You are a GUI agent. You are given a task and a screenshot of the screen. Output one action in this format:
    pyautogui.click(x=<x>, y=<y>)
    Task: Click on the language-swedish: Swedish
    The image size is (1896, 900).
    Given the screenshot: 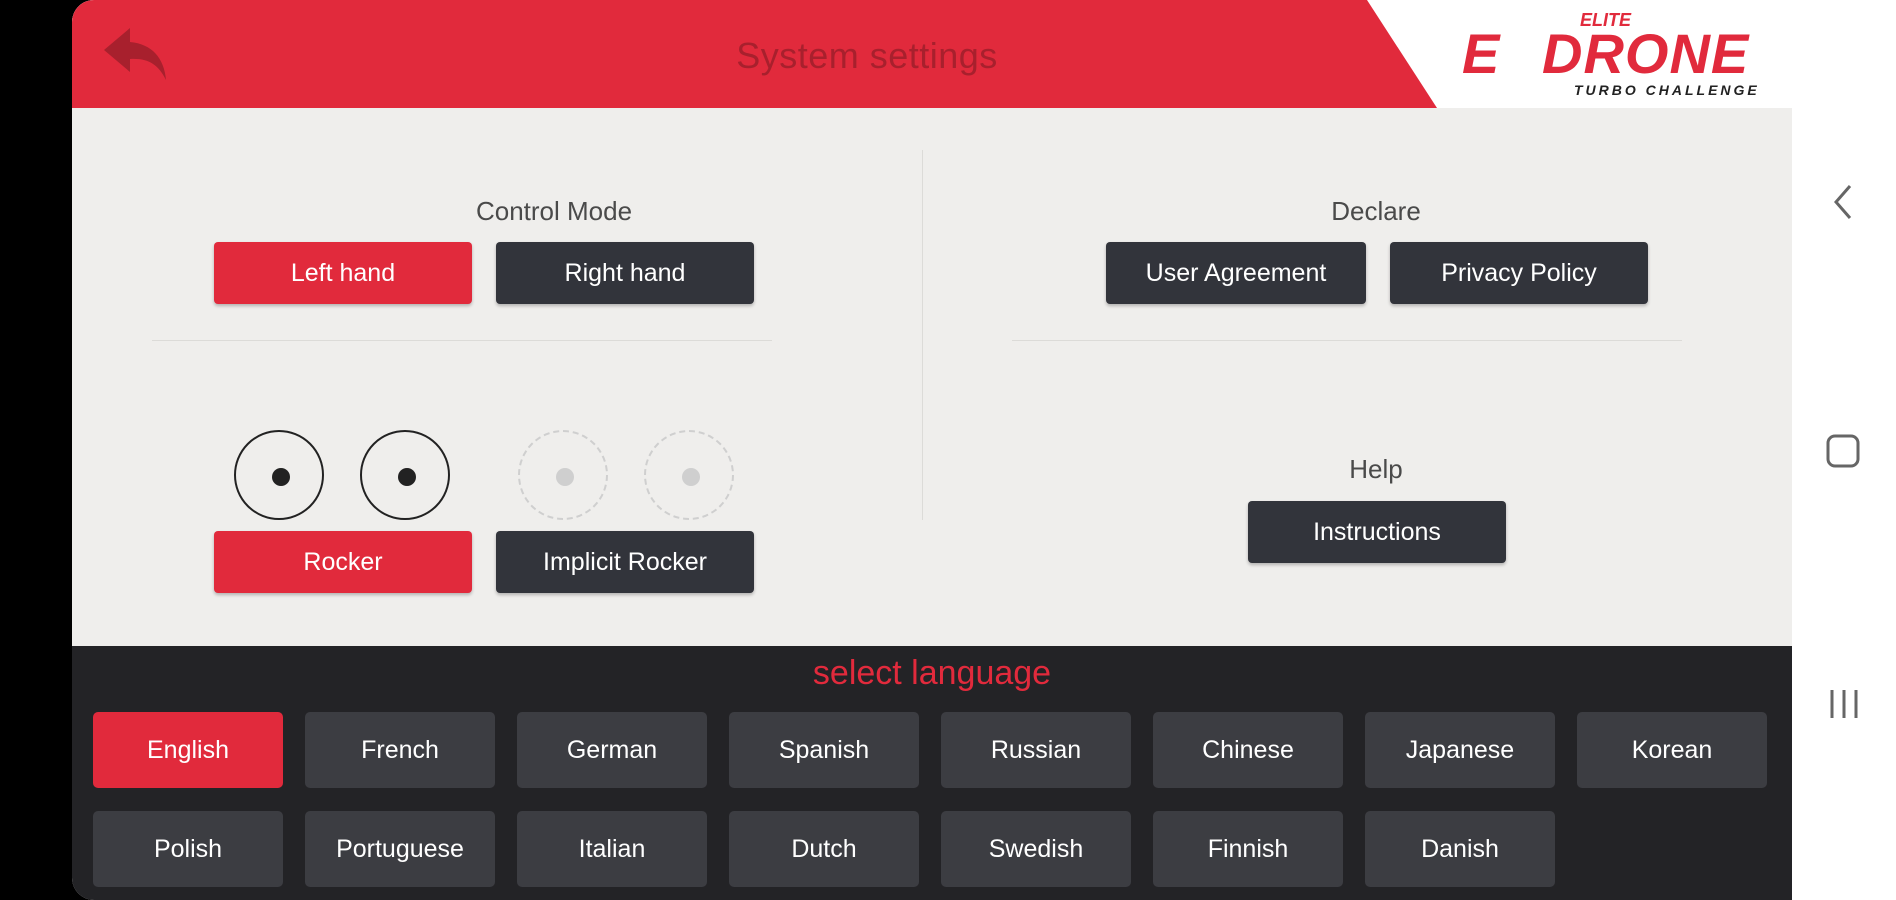 What is the action you would take?
    pyautogui.click(x=1036, y=849)
    